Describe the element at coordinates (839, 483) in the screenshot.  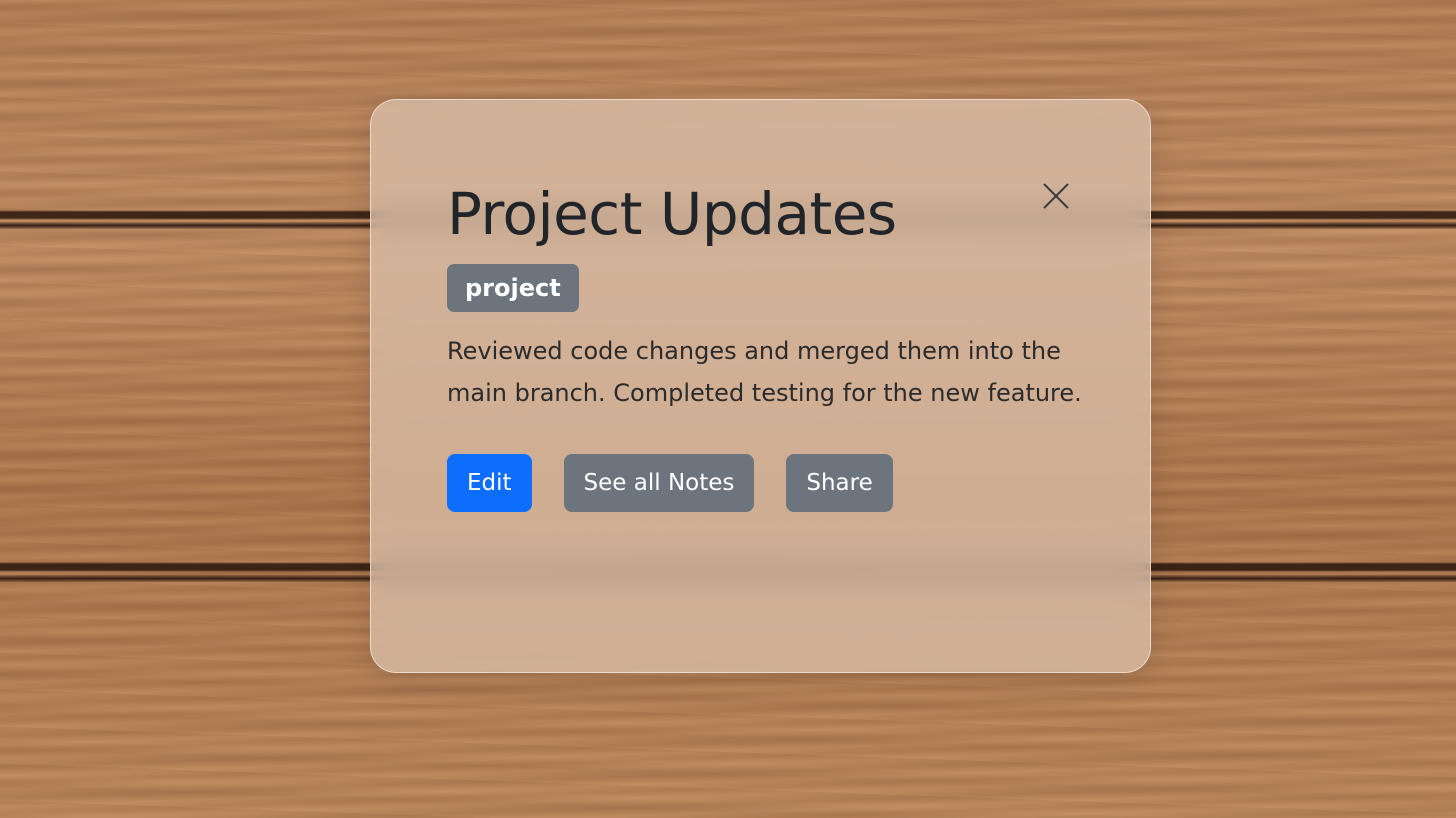
I see `share-button: Share` at that location.